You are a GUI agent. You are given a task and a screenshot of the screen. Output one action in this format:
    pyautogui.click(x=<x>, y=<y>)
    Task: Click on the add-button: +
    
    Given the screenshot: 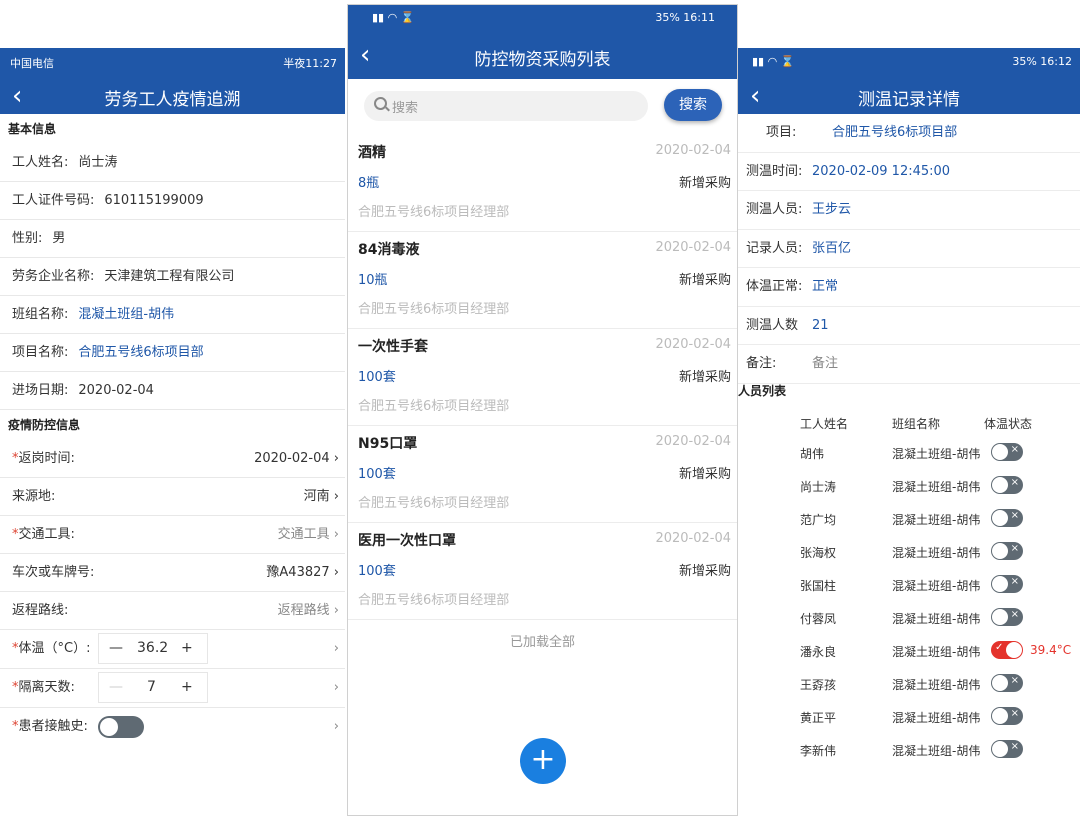 What is the action you would take?
    pyautogui.click(x=543, y=761)
    